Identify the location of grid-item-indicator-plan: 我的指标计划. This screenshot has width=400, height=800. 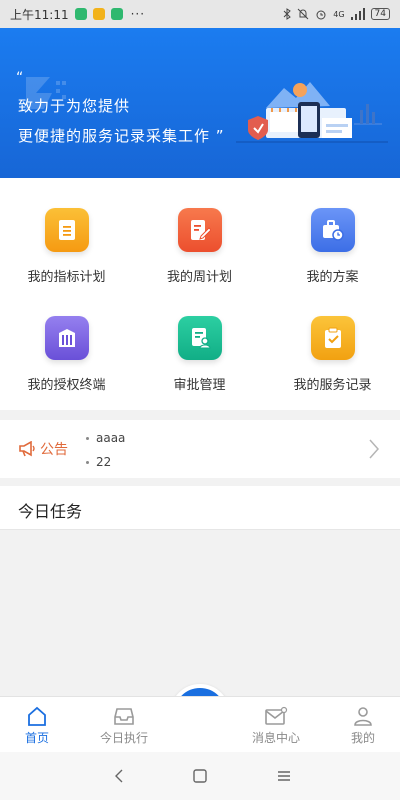
(66, 233).